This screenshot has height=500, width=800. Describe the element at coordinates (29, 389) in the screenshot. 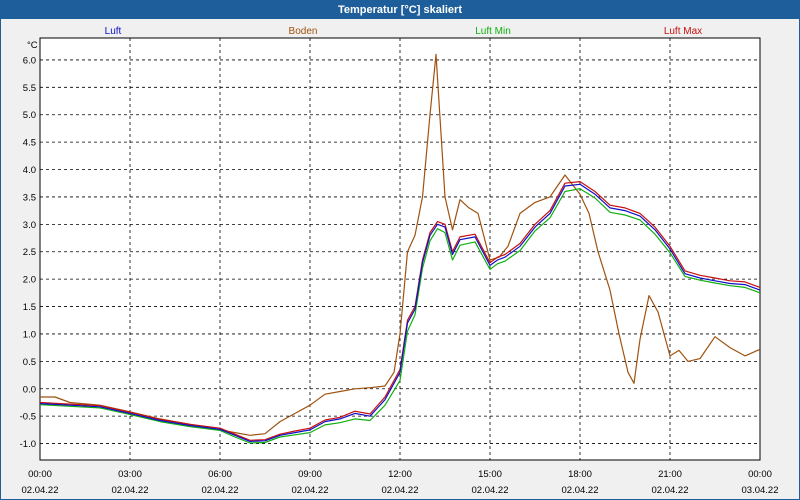

I see `y-tick-label: 0.0` at that location.